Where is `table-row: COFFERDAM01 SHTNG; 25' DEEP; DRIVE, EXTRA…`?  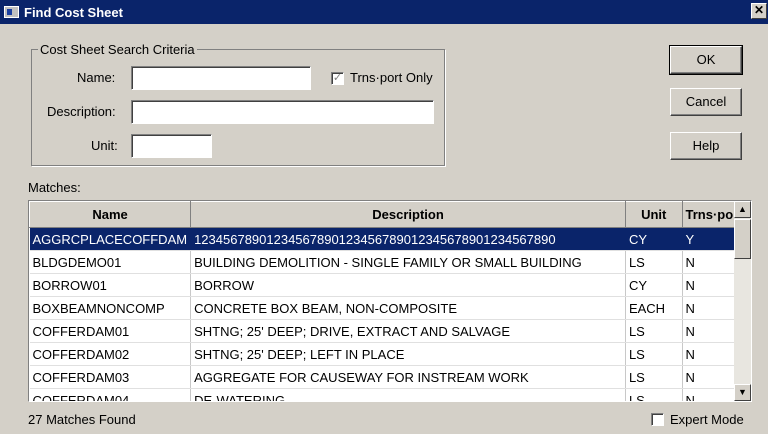
table-row: COFFERDAM01 SHTNG; 25' DEEP; DRIVE, EXTRA… is located at coordinates (390, 331).